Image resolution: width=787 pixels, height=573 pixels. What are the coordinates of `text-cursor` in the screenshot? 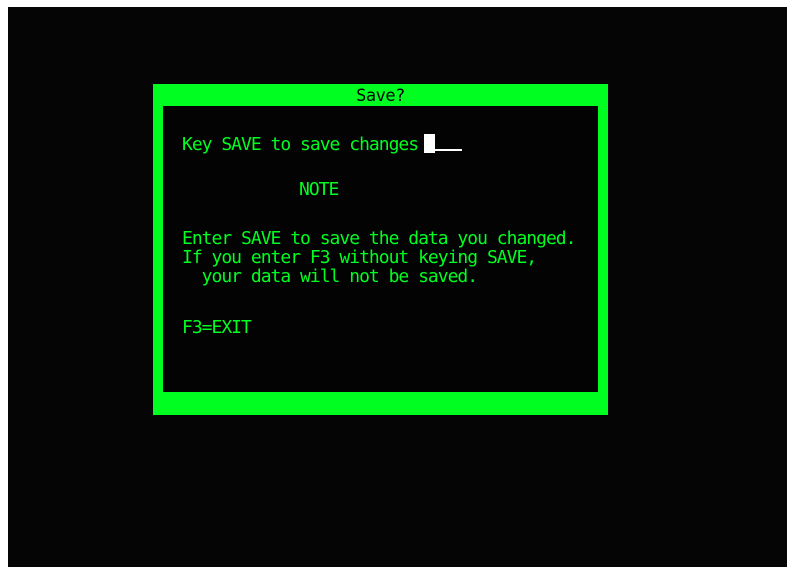 It's located at (430, 143).